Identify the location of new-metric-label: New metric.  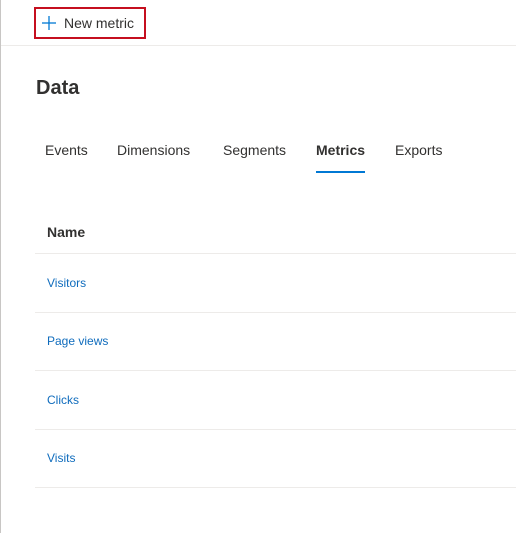
(99, 23).